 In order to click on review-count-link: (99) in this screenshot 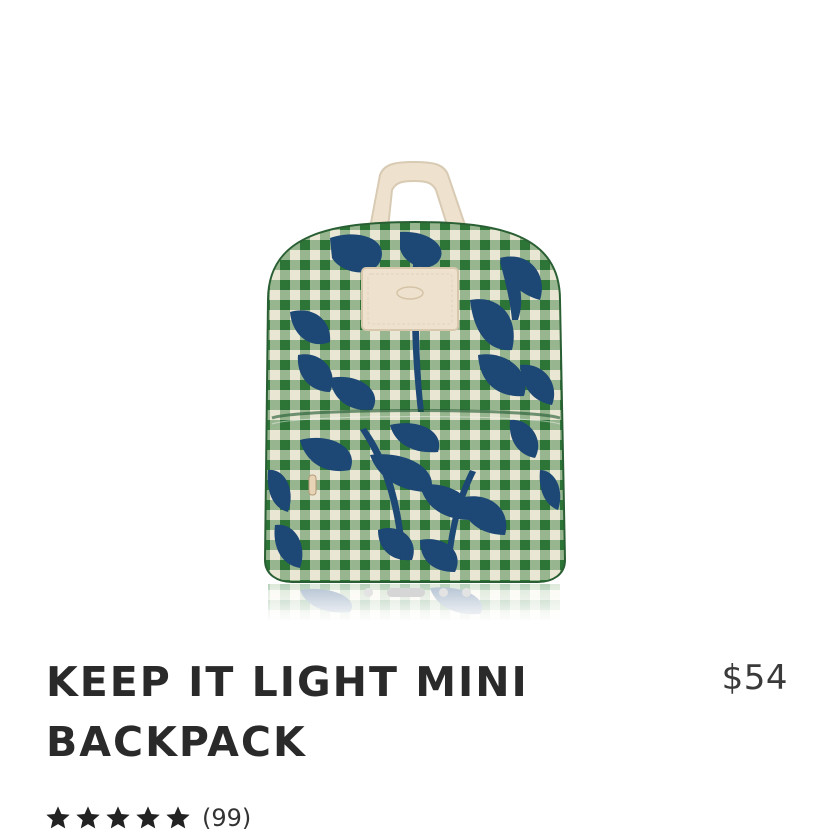, I will do `click(226, 818)`.